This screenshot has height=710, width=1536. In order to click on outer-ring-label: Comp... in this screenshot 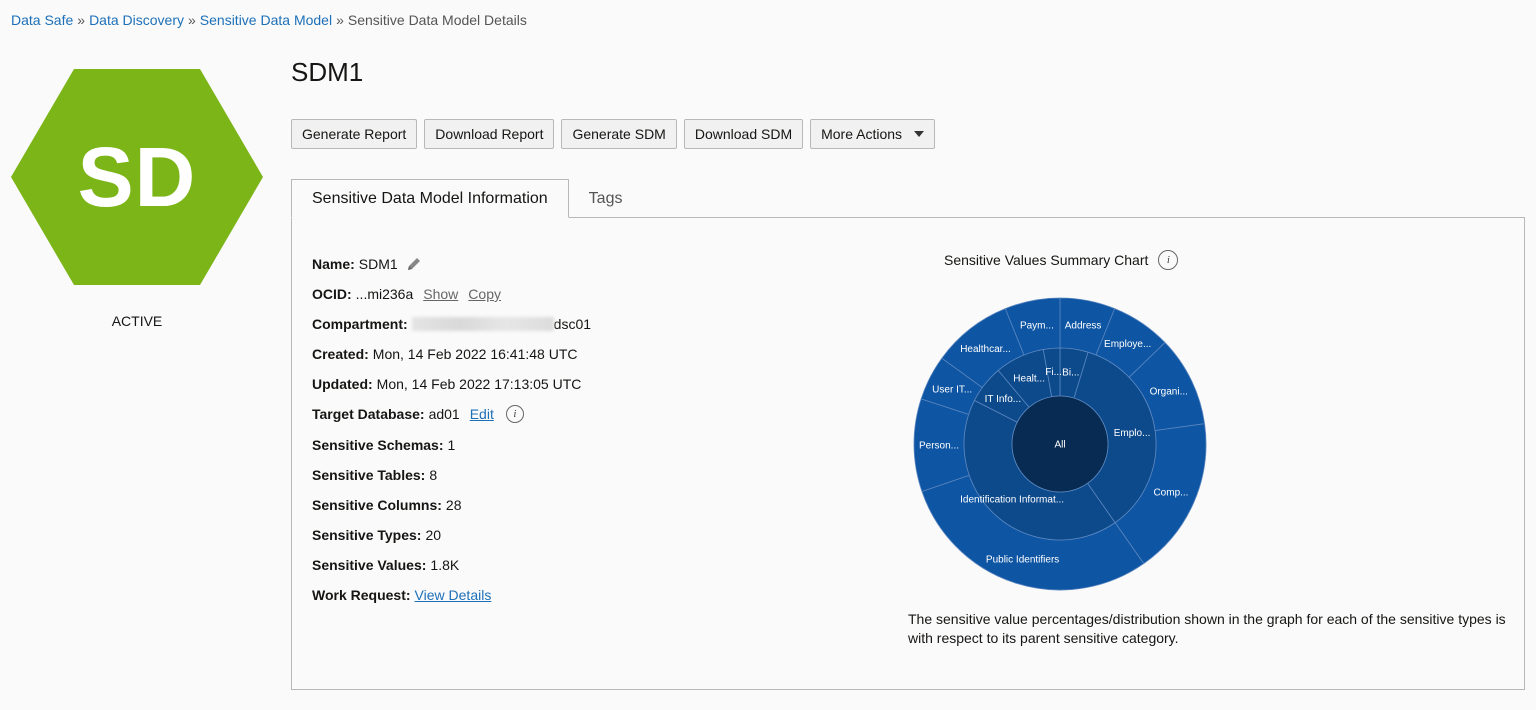, I will do `click(1170, 493)`.